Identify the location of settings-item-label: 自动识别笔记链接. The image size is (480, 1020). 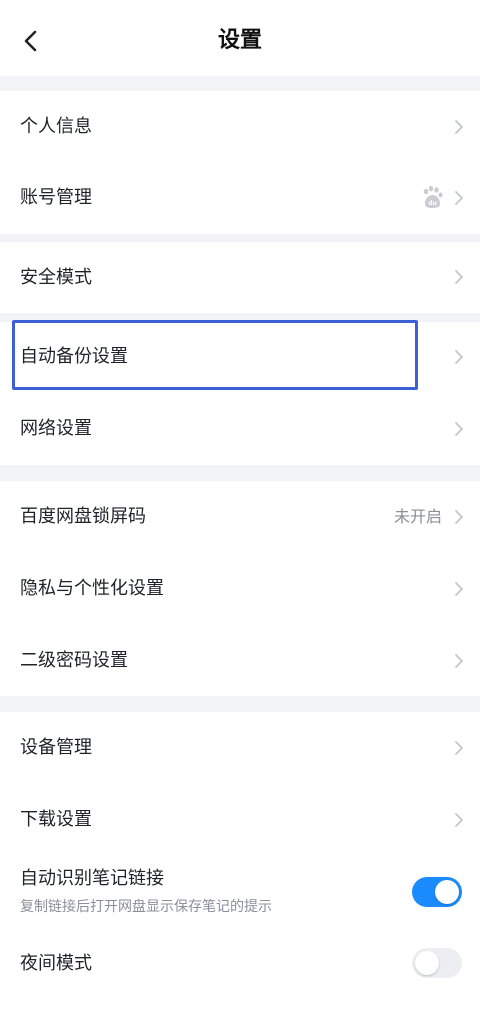
(92, 878).